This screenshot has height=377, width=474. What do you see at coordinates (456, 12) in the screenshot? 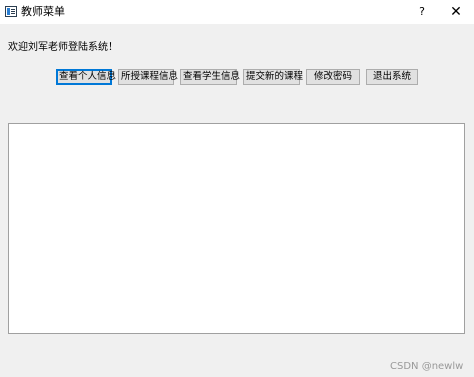
I see `close-button: ✕` at bounding box center [456, 12].